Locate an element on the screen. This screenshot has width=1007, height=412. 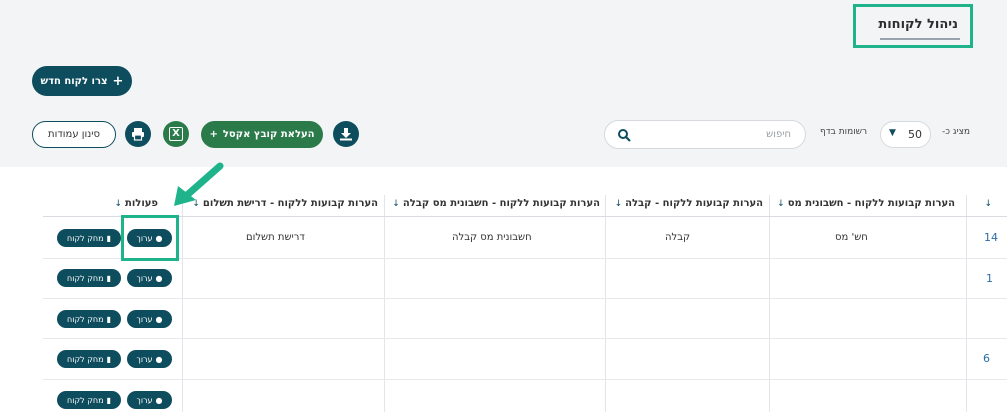
cell-invoice-receipt: חשבונית מס קבלה is located at coordinates (492, 237).